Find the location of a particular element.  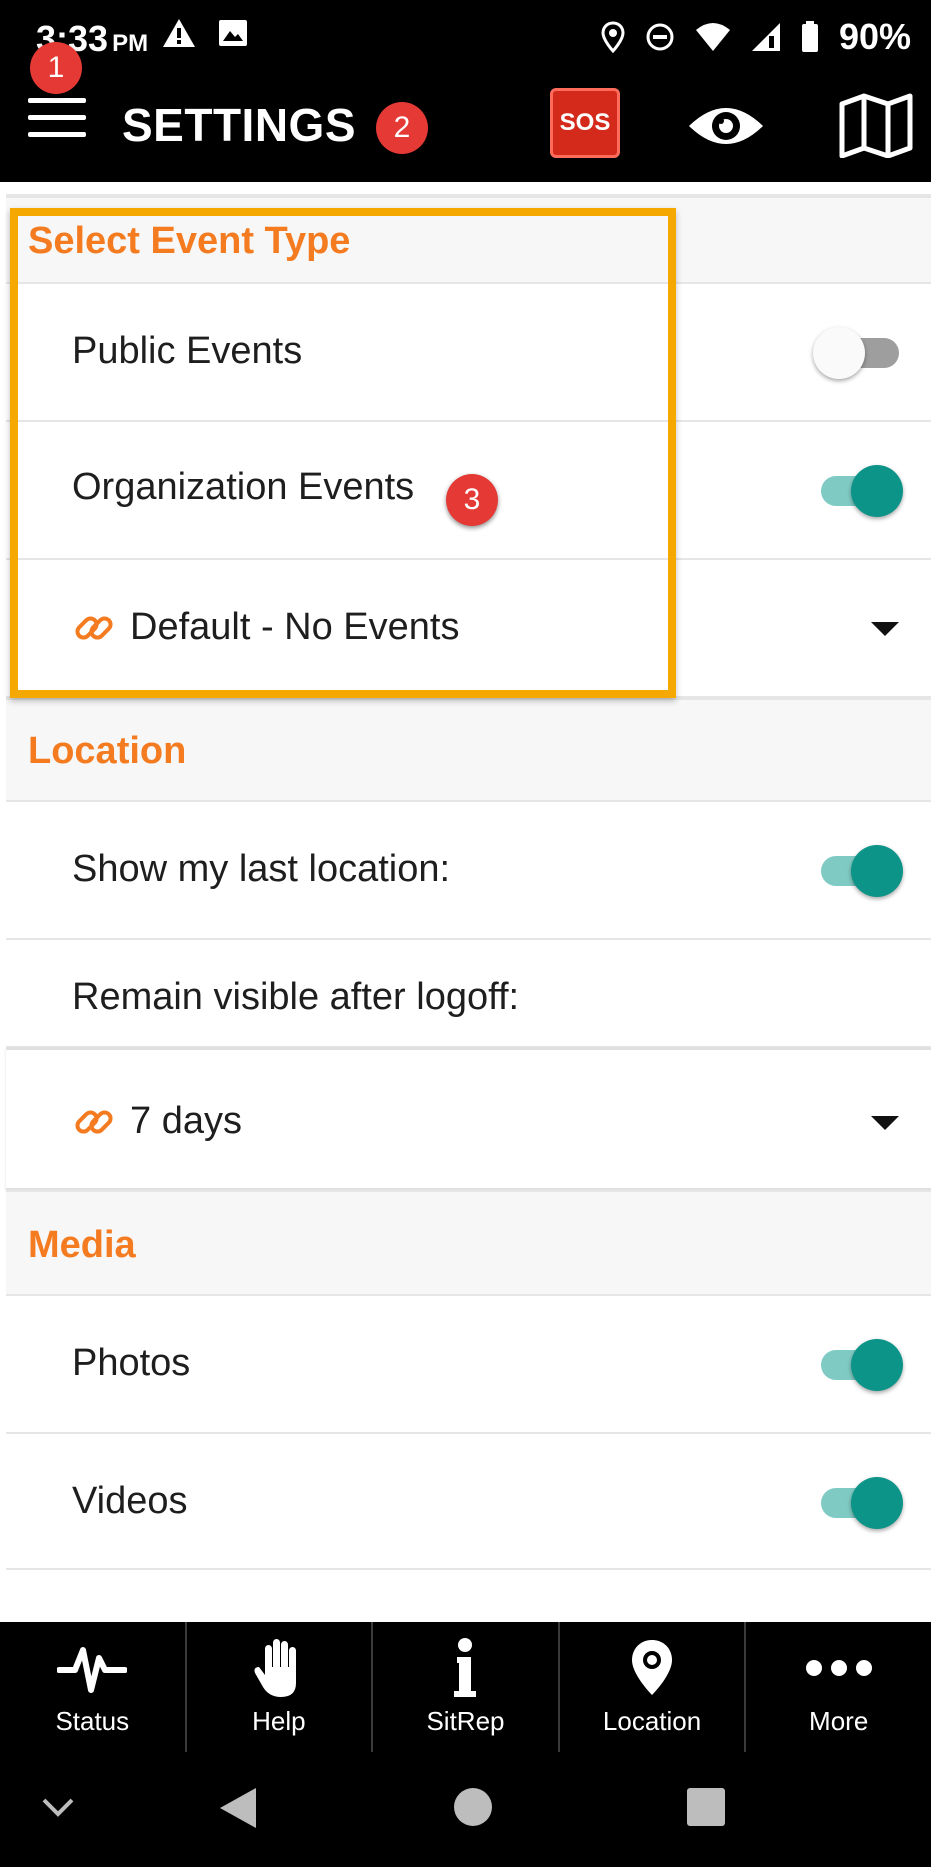

status-right-icons: 90% is located at coordinates (756, 37).